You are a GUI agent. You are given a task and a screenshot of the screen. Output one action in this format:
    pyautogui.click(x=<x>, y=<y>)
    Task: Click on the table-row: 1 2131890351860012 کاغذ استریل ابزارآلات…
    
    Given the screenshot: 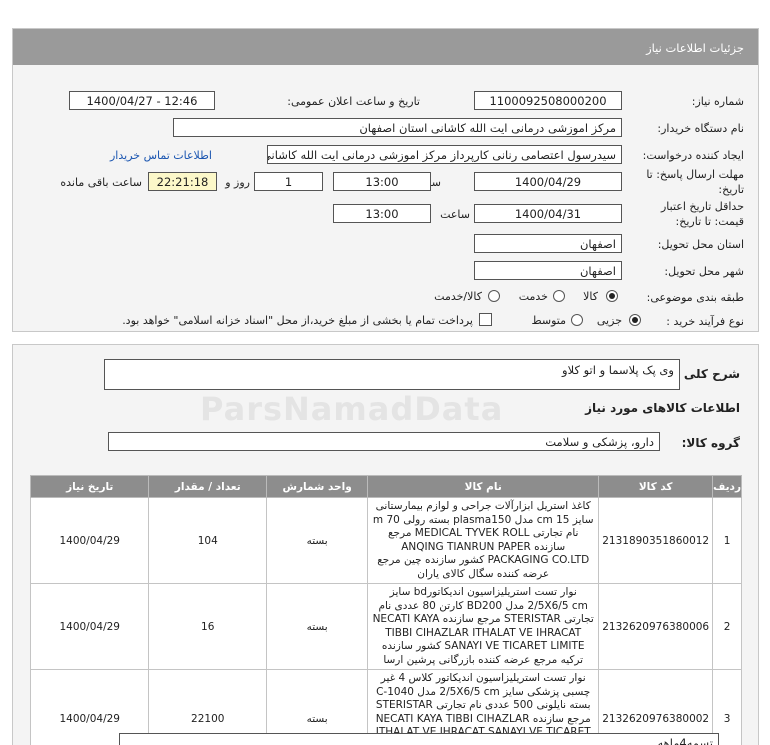 What is the action you would take?
    pyautogui.click(x=385, y=540)
    